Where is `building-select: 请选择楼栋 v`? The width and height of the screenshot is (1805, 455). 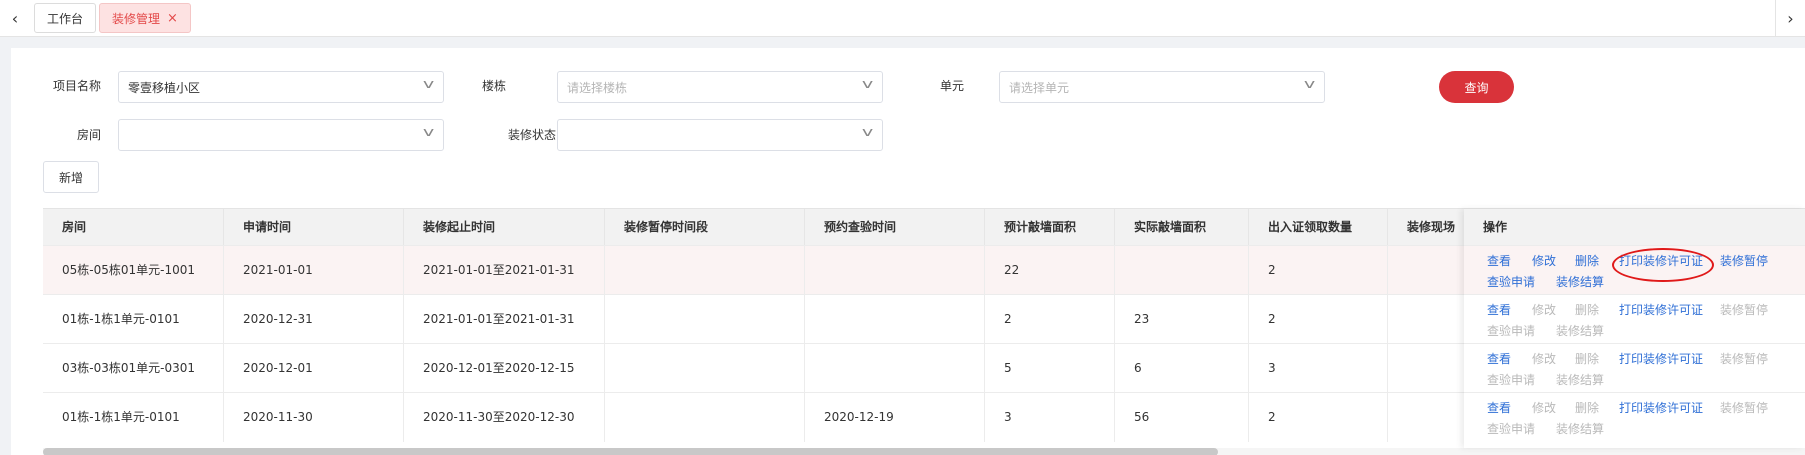
building-select: 请选择楼栋 v is located at coordinates (720, 87).